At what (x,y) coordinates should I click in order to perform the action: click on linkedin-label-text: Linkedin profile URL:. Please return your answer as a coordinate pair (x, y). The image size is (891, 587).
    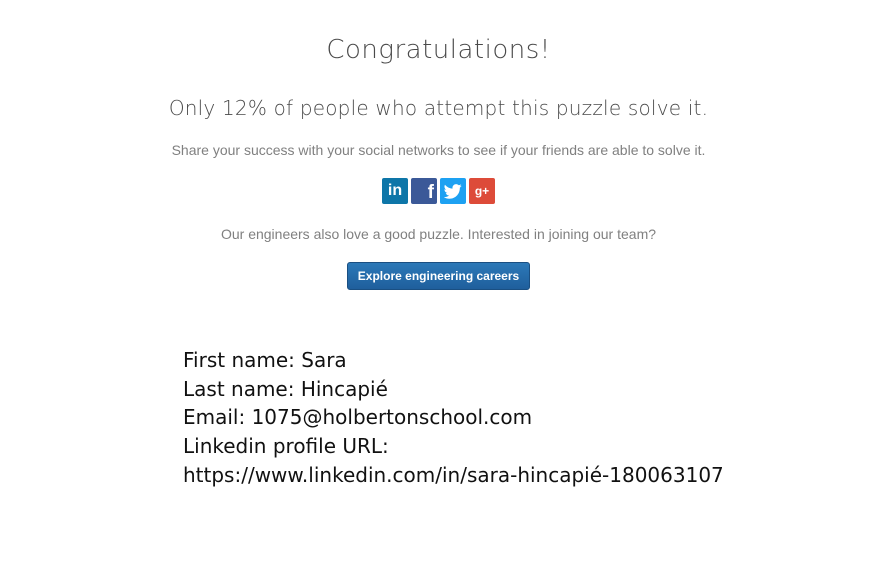
    Looking at the image, I should click on (286, 446).